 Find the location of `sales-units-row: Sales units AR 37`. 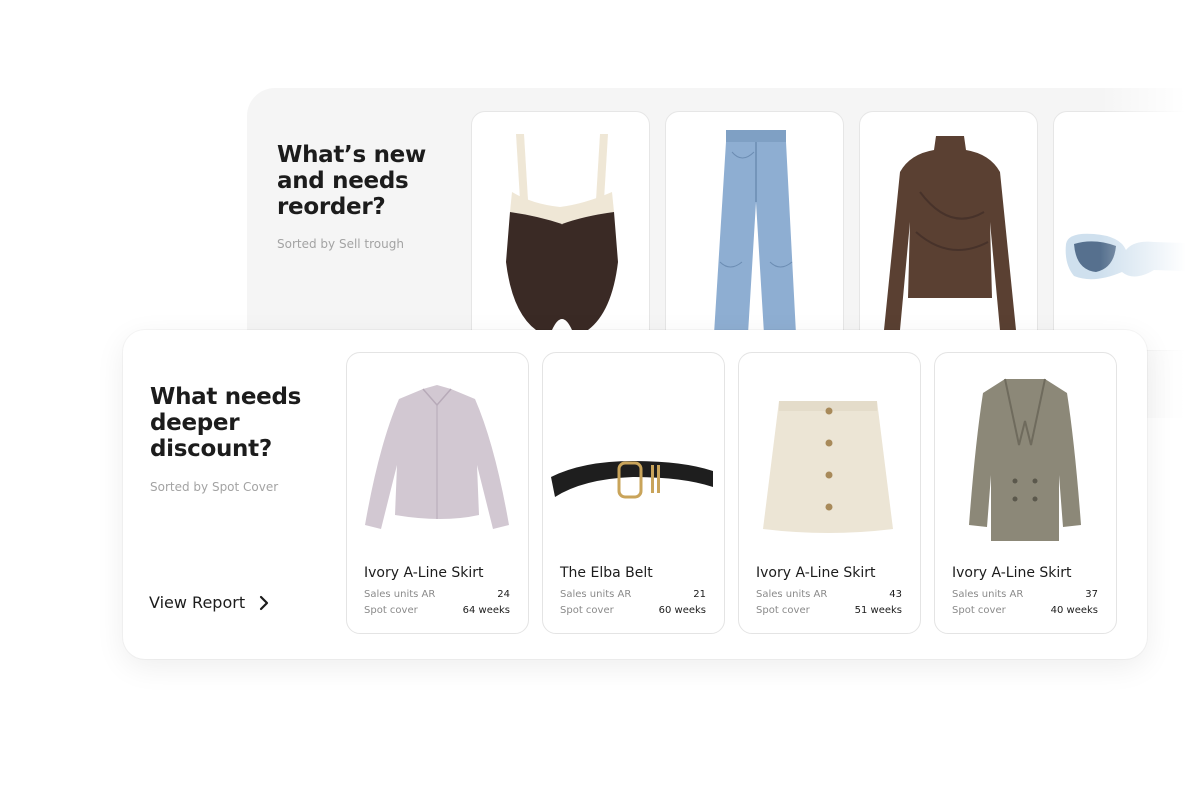

sales-units-row: Sales units AR 37 is located at coordinates (1025, 594).